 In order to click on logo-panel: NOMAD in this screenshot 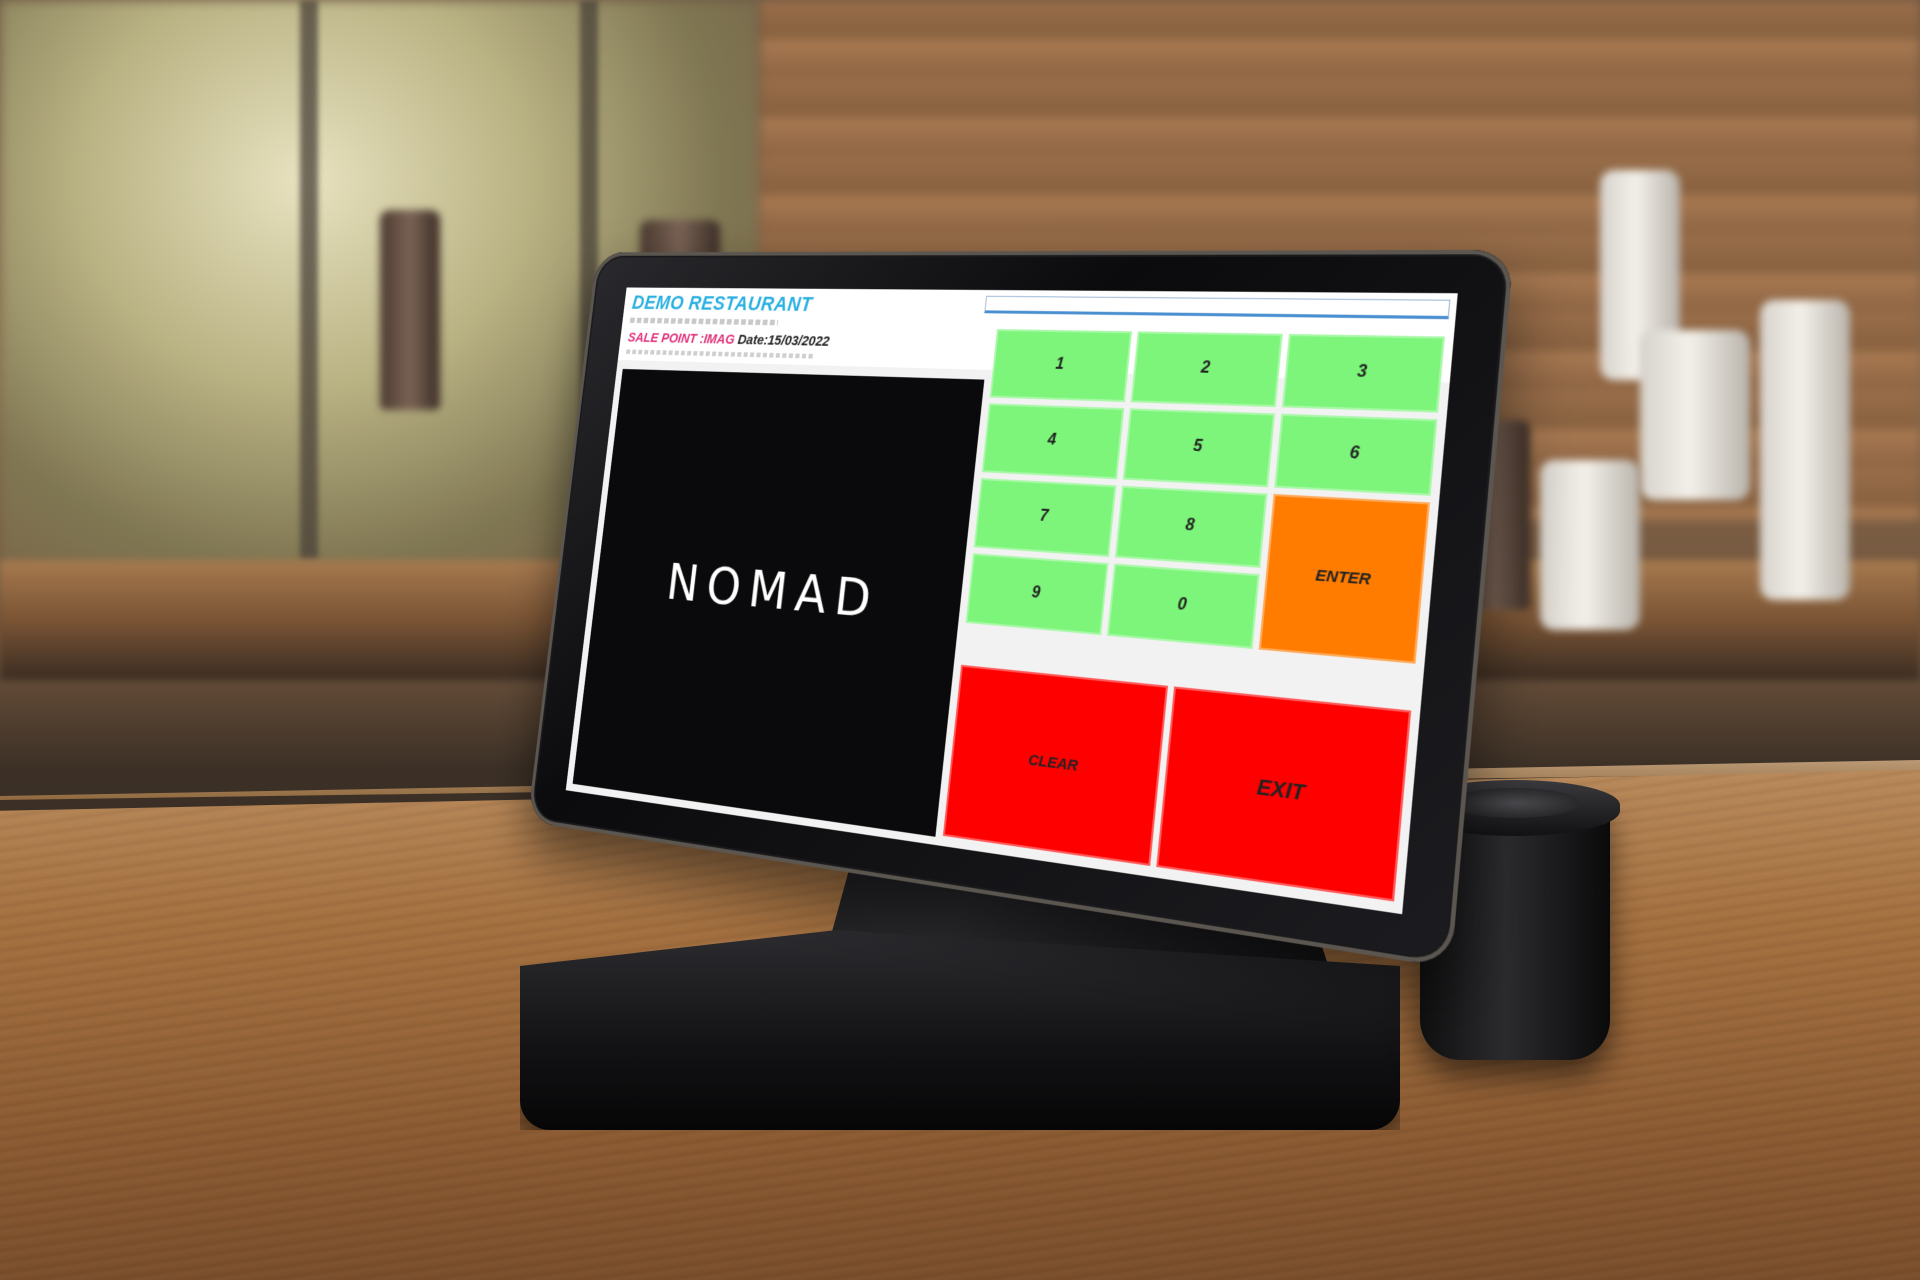, I will do `click(778, 602)`.